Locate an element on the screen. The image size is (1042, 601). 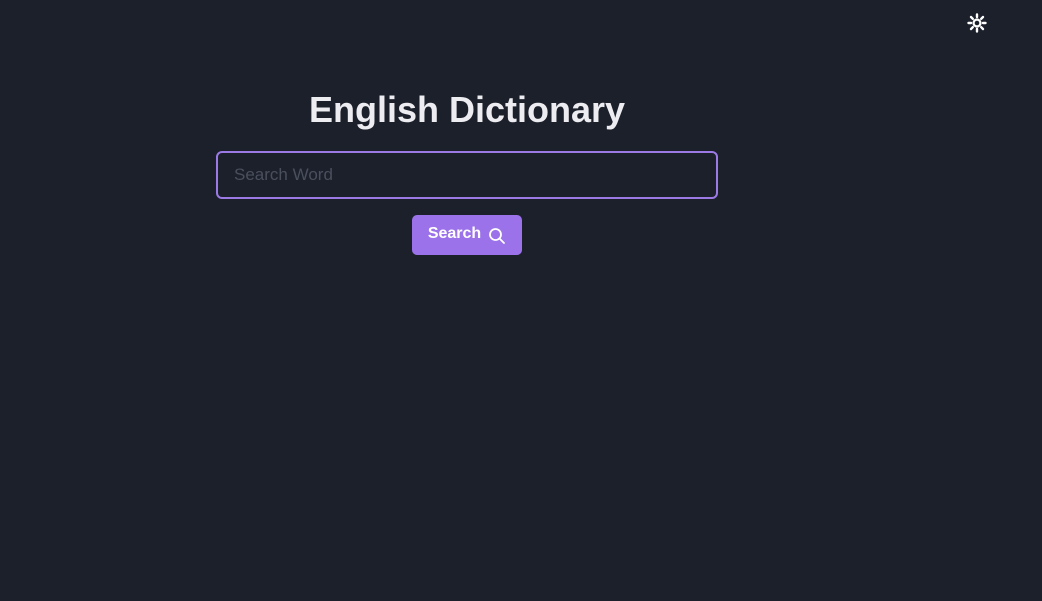
theme-toggle-button is located at coordinates (977, 24).